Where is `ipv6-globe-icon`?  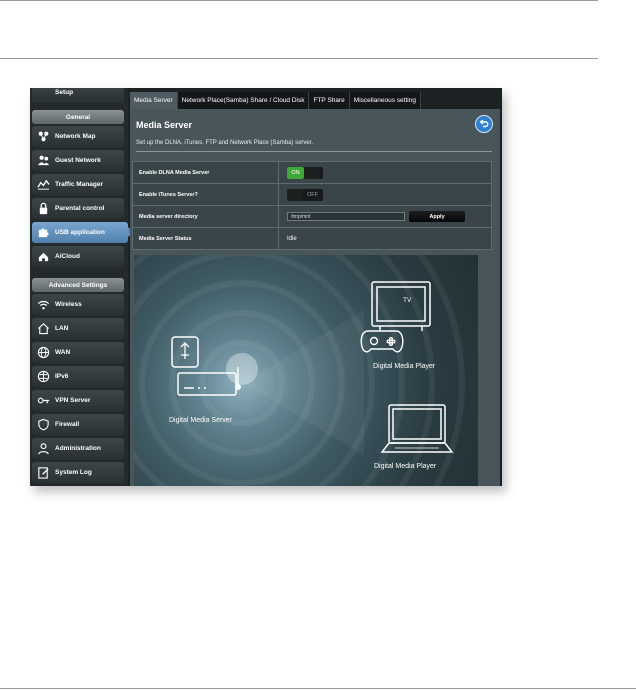 ipv6-globe-icon is located at coordinates (43, 376).